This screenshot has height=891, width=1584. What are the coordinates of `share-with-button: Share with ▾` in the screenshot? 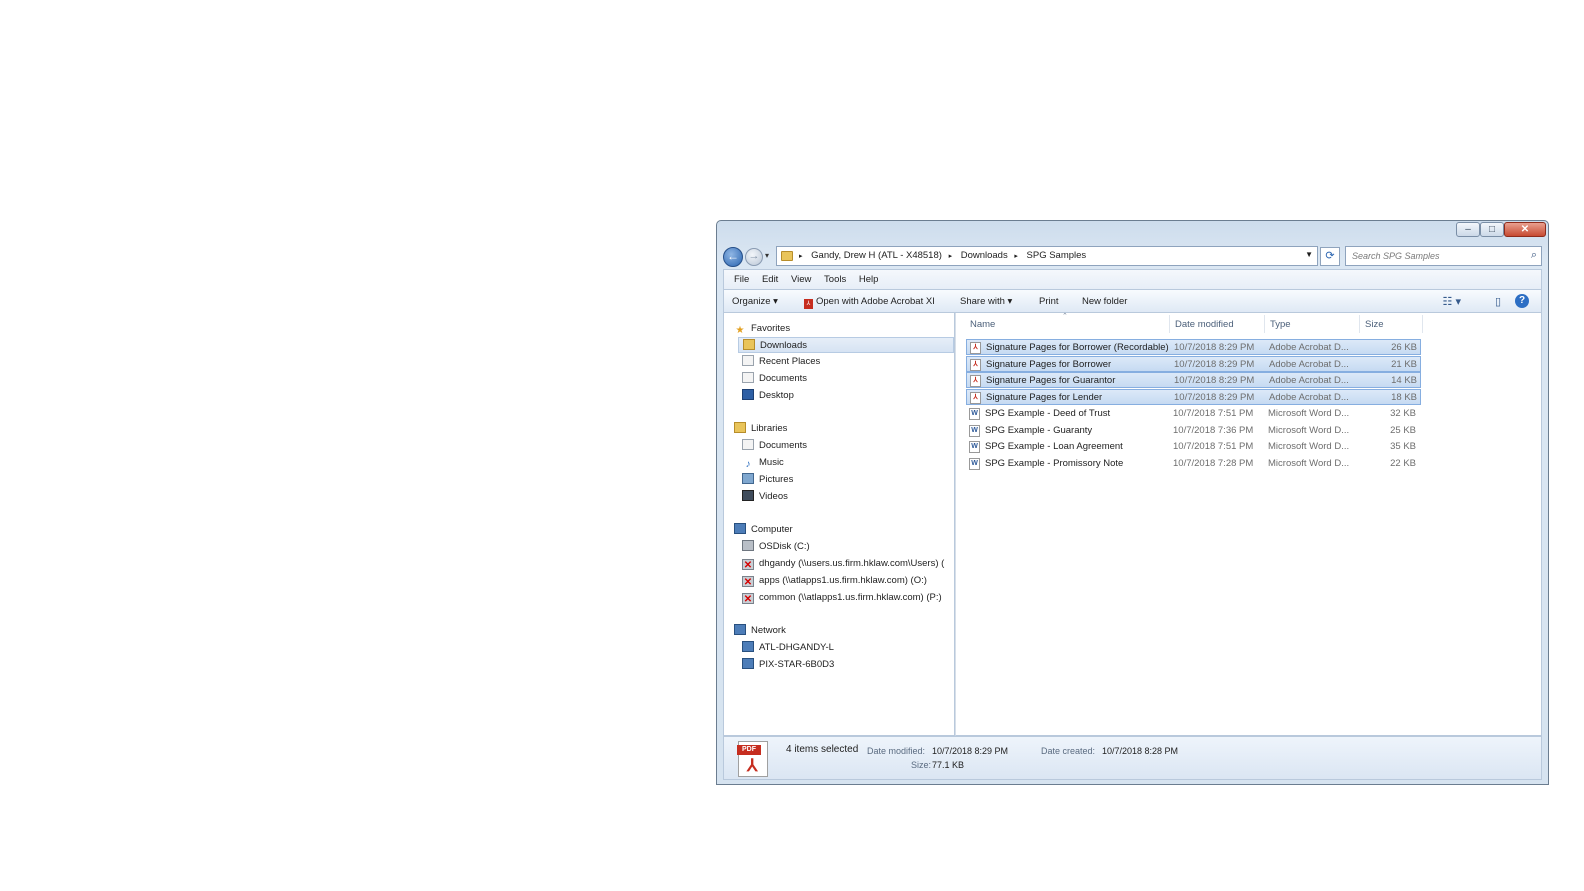 It's located at (986, 301).